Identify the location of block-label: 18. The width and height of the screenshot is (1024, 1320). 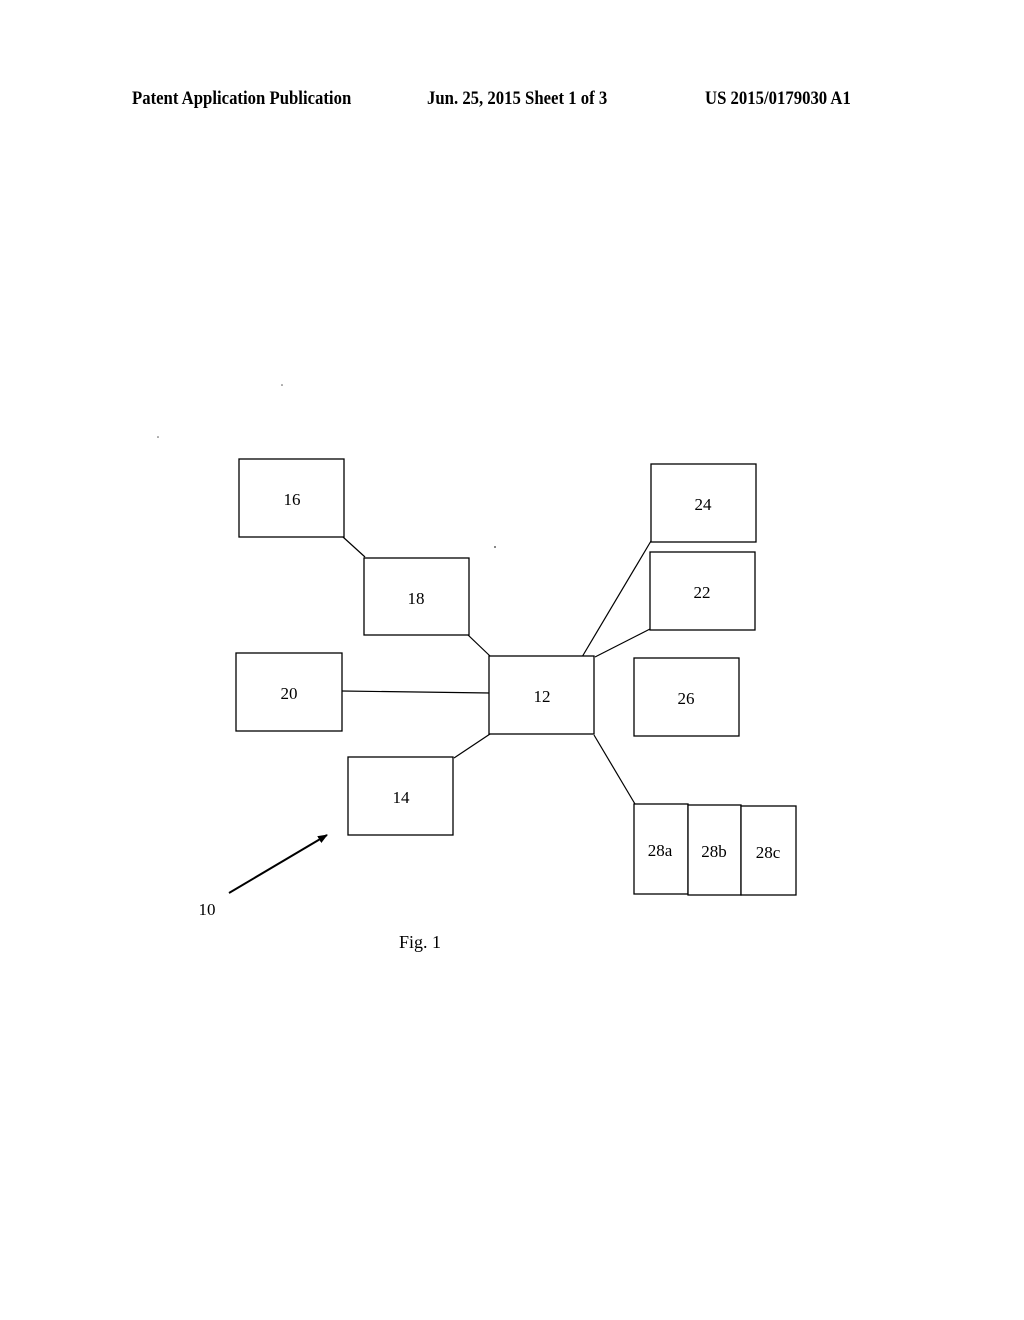
(416, 598).